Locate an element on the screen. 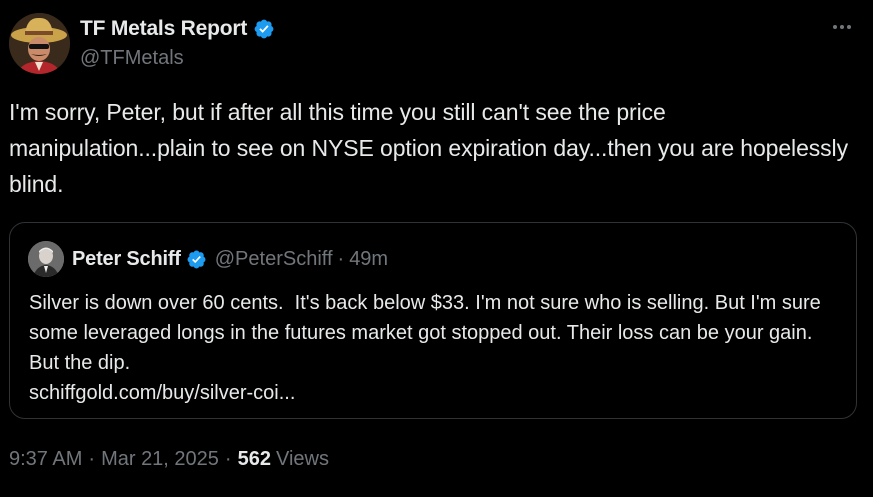 The image size is (873, 497). tweet-meta: 9:37 AM · Mar 21, 2025 · 562 Views is located at coordinates (169, 459).